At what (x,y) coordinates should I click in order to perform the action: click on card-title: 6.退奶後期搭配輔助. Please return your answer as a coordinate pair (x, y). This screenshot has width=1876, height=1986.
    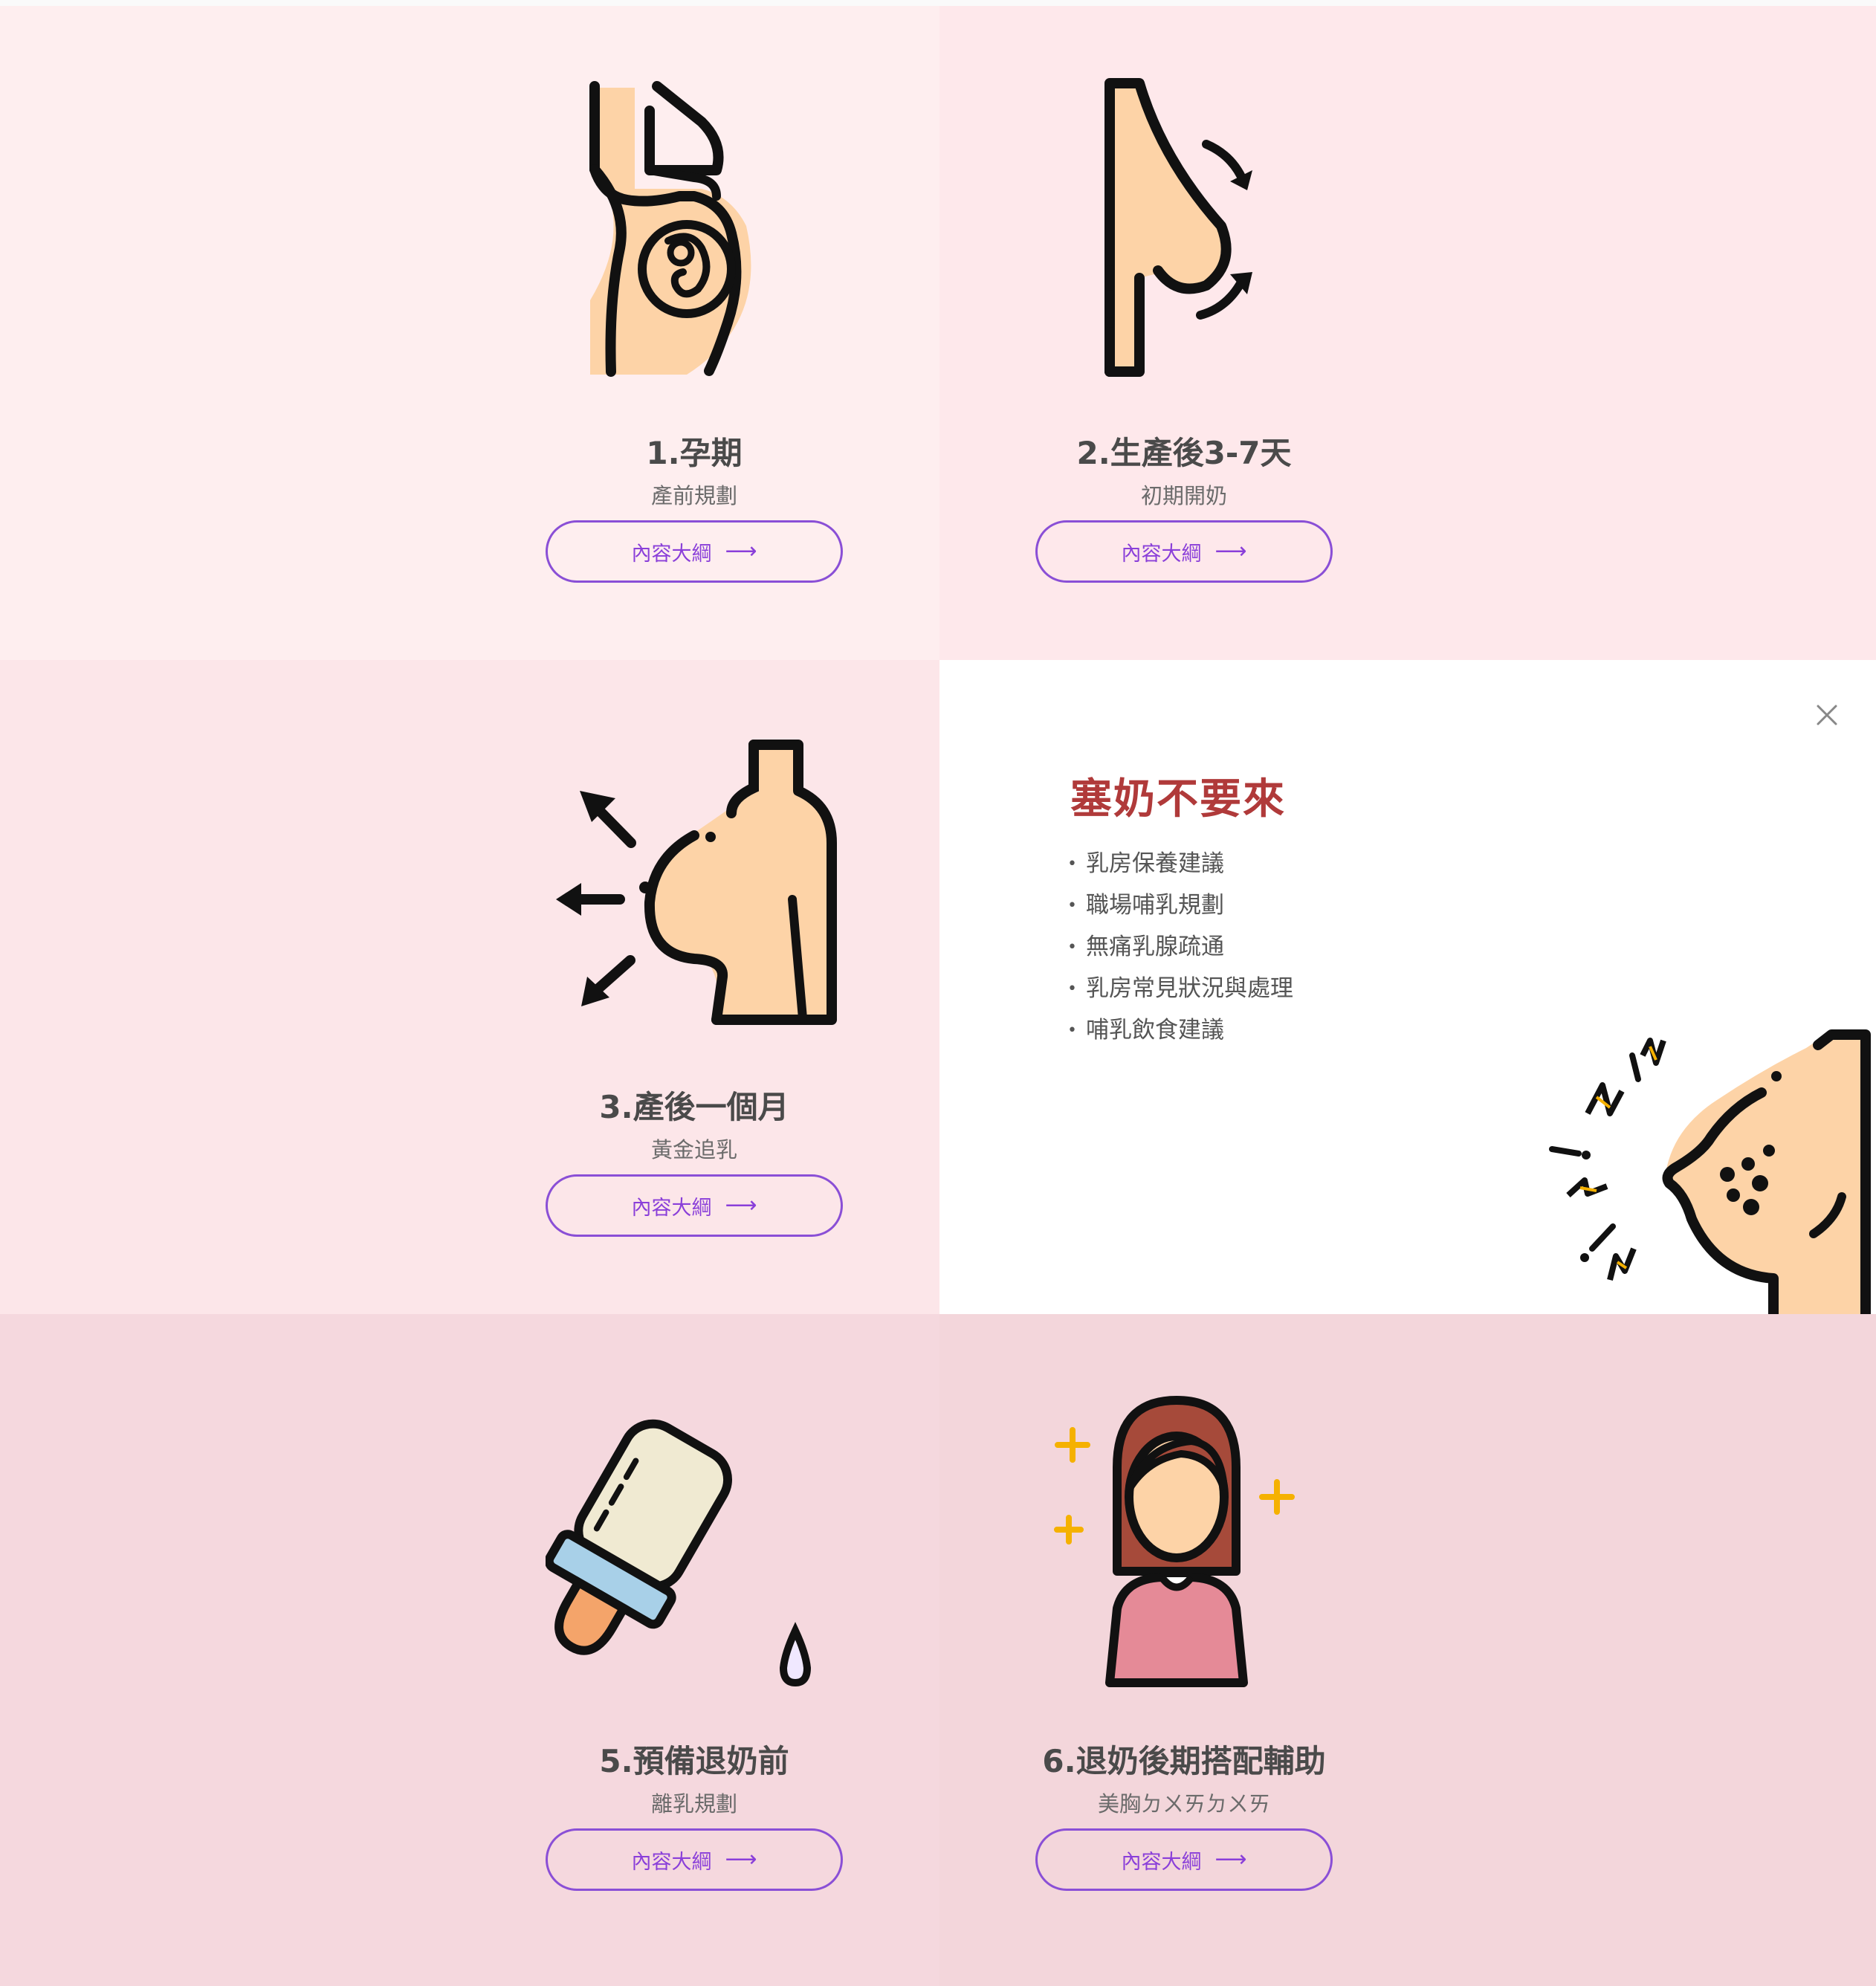
    Looking at the image, I should click on (1184, 1761).